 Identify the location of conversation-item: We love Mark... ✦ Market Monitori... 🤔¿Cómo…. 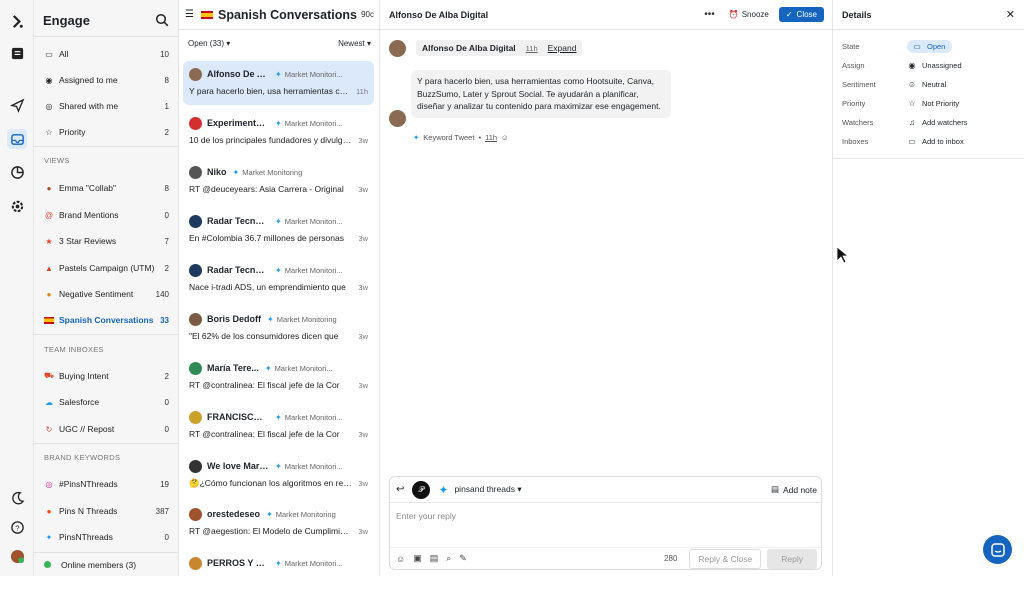
(278, 475).